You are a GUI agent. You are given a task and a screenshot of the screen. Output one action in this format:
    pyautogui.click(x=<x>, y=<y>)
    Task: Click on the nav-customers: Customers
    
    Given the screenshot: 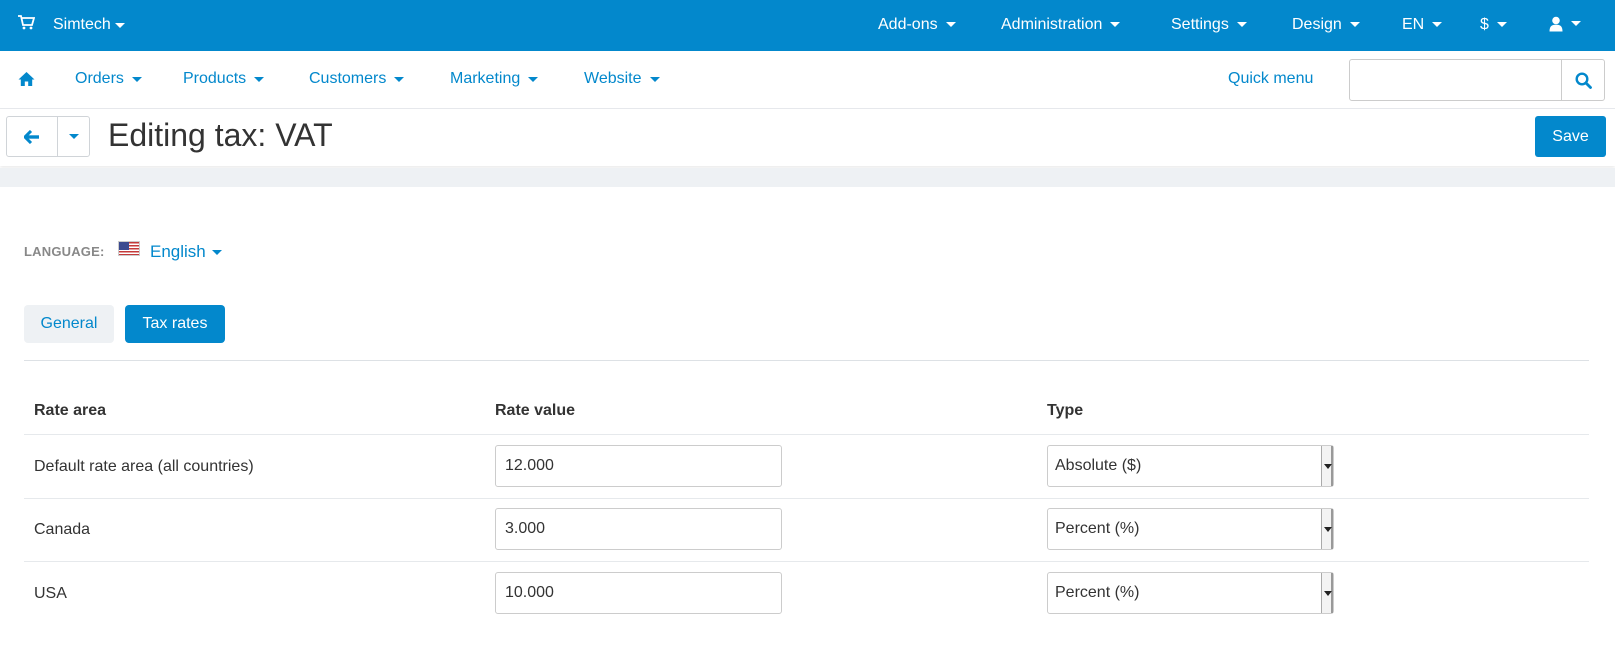 What is the action you would take?
    pyautogui.click(x=357, y=79)
    